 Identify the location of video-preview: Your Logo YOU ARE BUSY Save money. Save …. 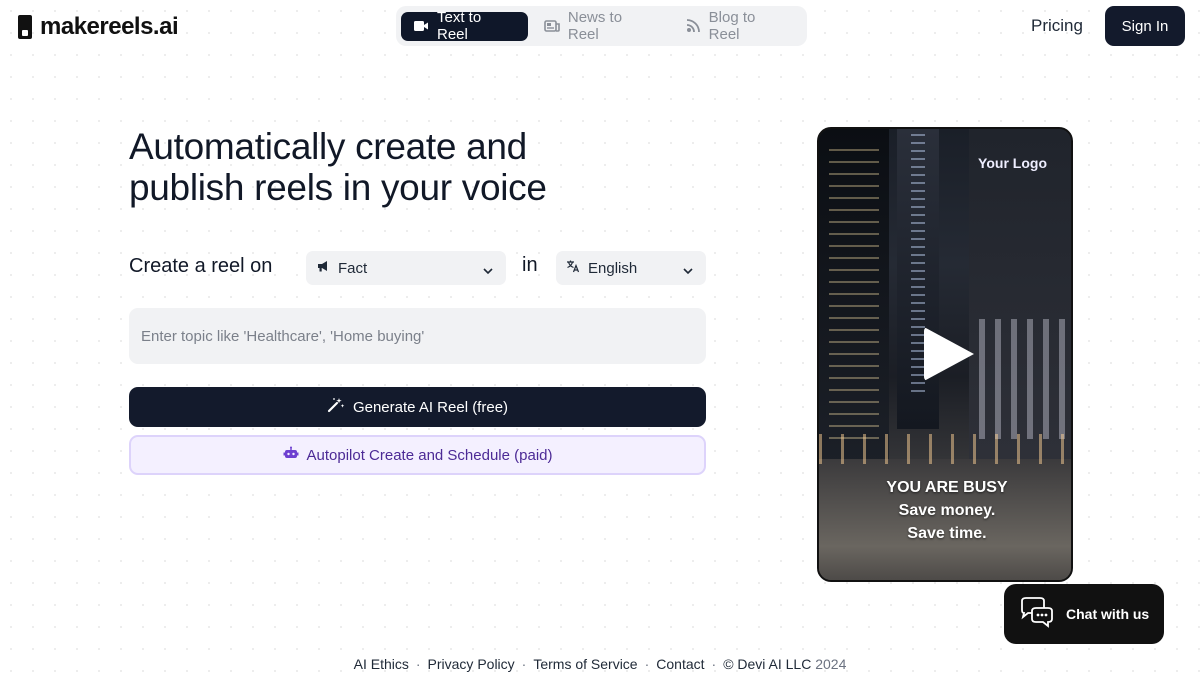
(945, 354).